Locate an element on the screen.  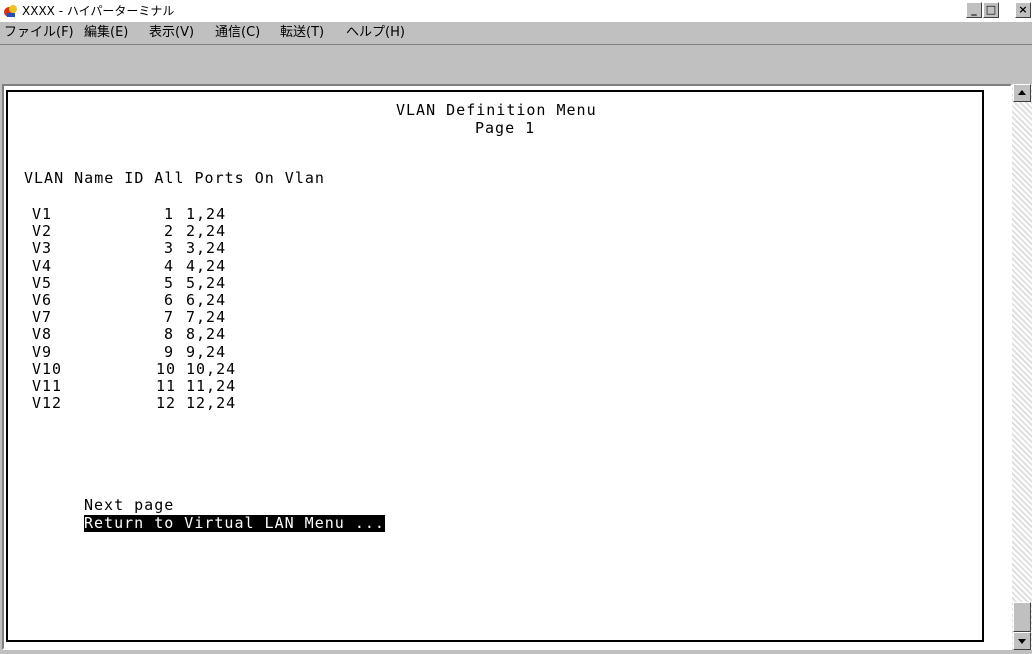
vlan-name-cell: V4 is located at coordinates (42, 265).